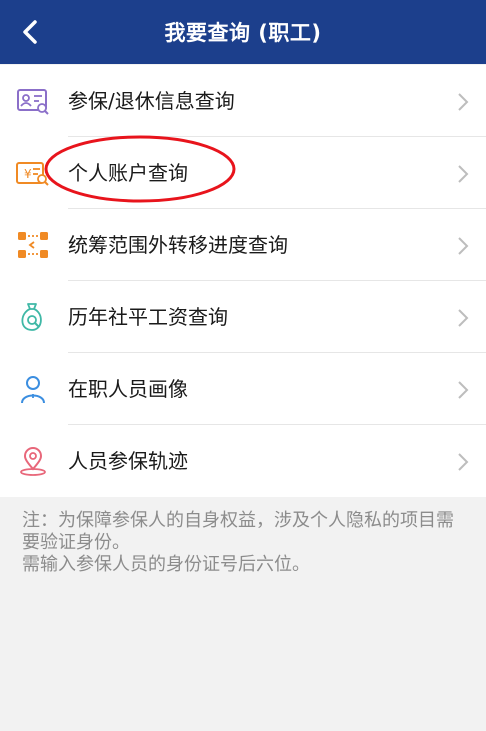  I want to click on menu-item-personal-account-query: ¥ 个人账户查询, so click(243, 173).